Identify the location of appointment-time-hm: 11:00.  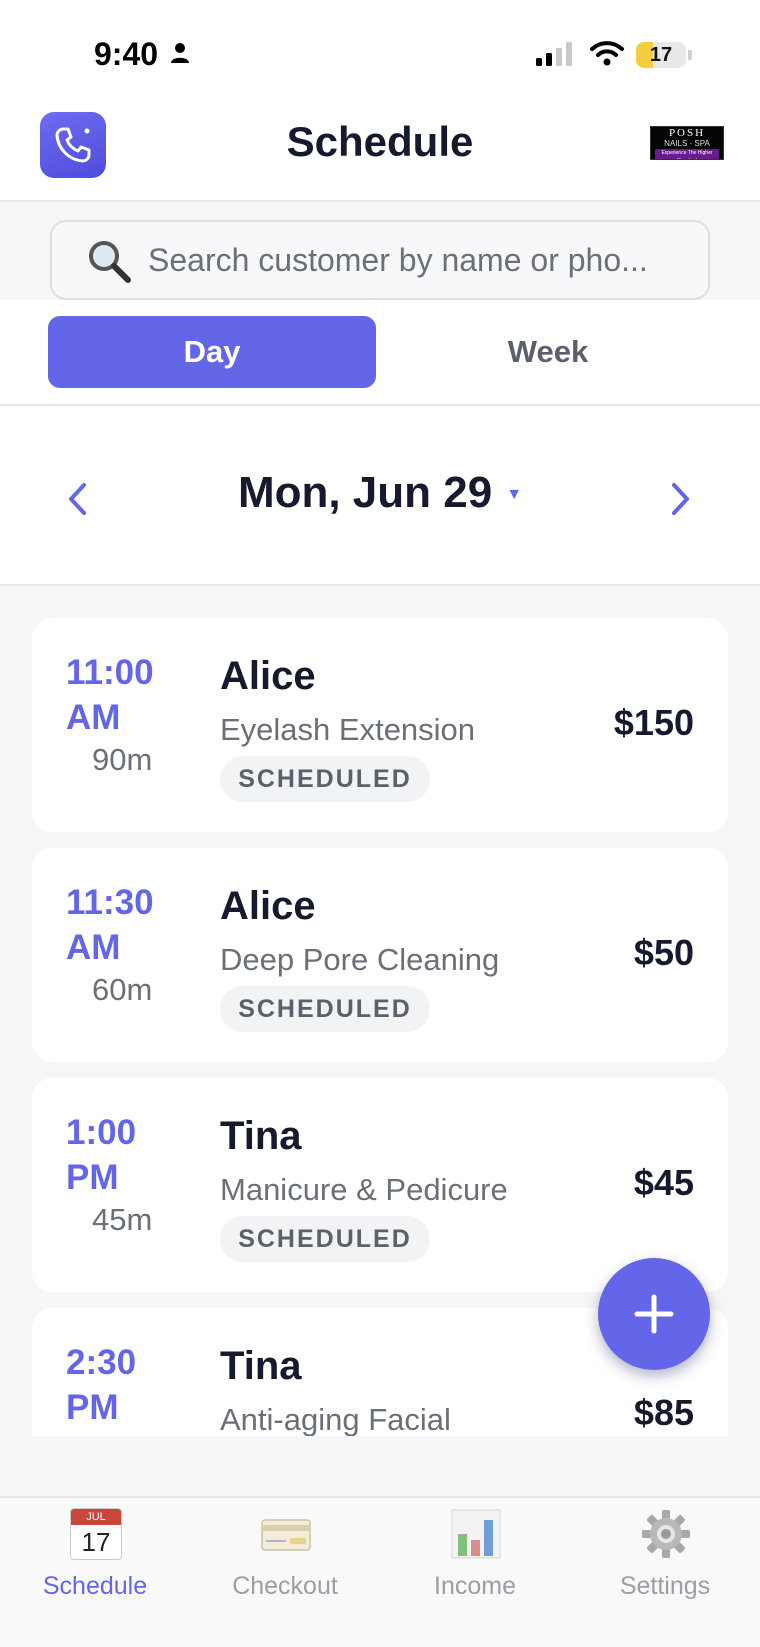
(110, 672).